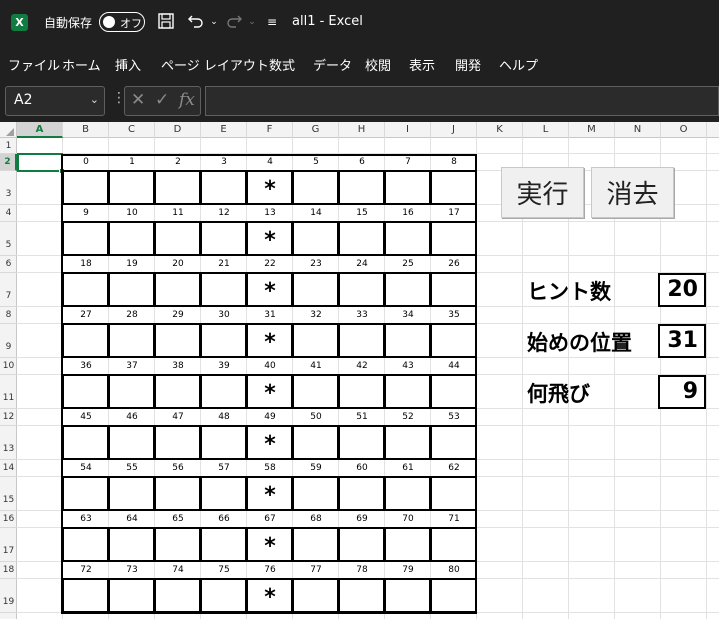 Image resolution: width=719 pixels, height=619 pixels. Describe the element at coordinates (638, 130) in the screenshot. I see `column-header-n: N` at that location.